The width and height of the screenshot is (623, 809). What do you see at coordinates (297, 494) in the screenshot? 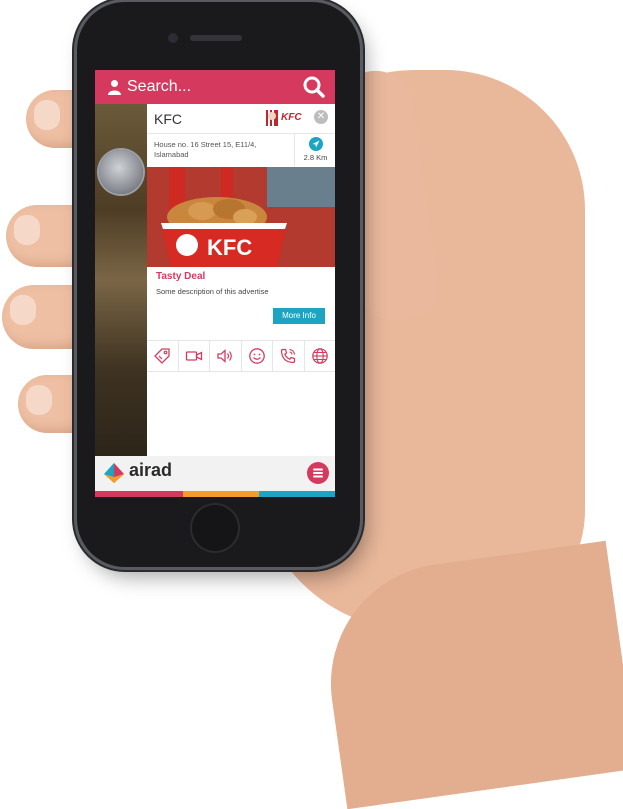
I see `stripe-blue` at bounding box center [297, 494].